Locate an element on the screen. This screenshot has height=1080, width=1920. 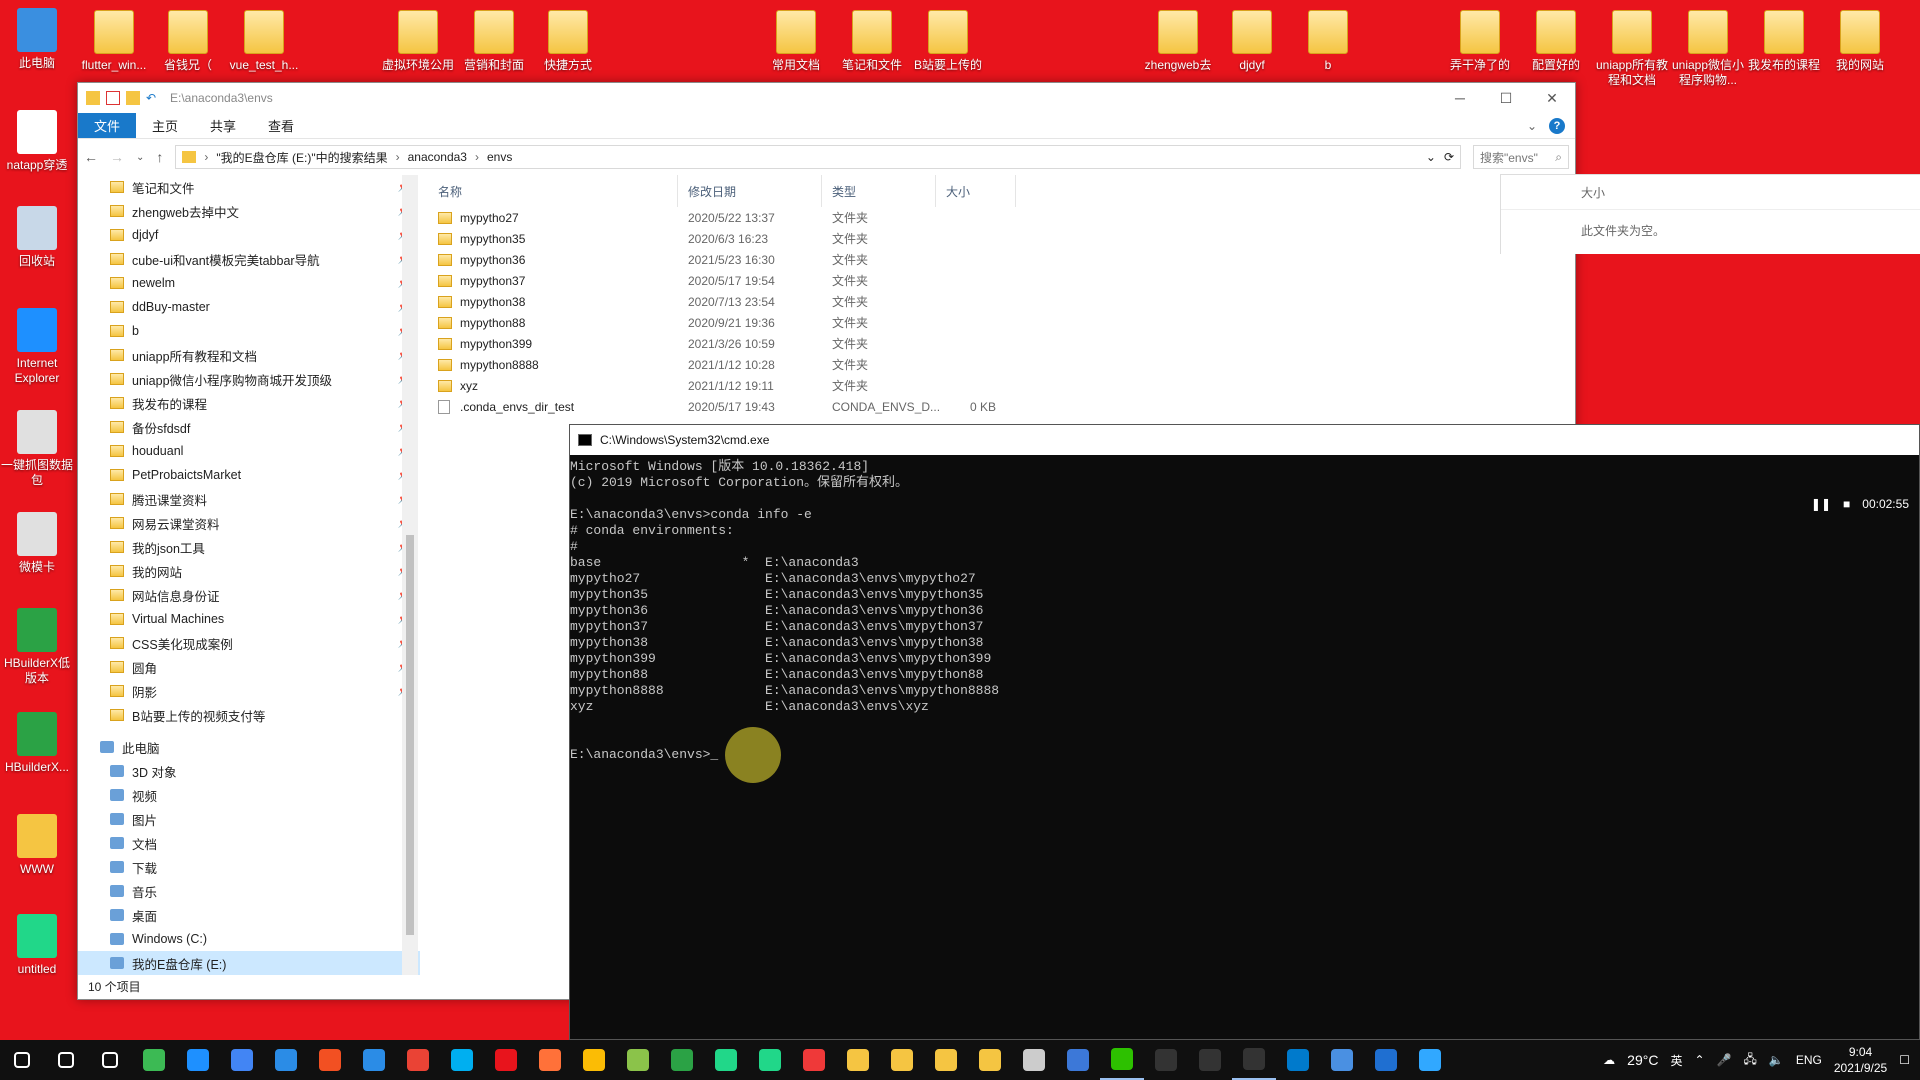
desktop-icon: uniapp所有教程和文档 is located at coordinates (1632, 49).